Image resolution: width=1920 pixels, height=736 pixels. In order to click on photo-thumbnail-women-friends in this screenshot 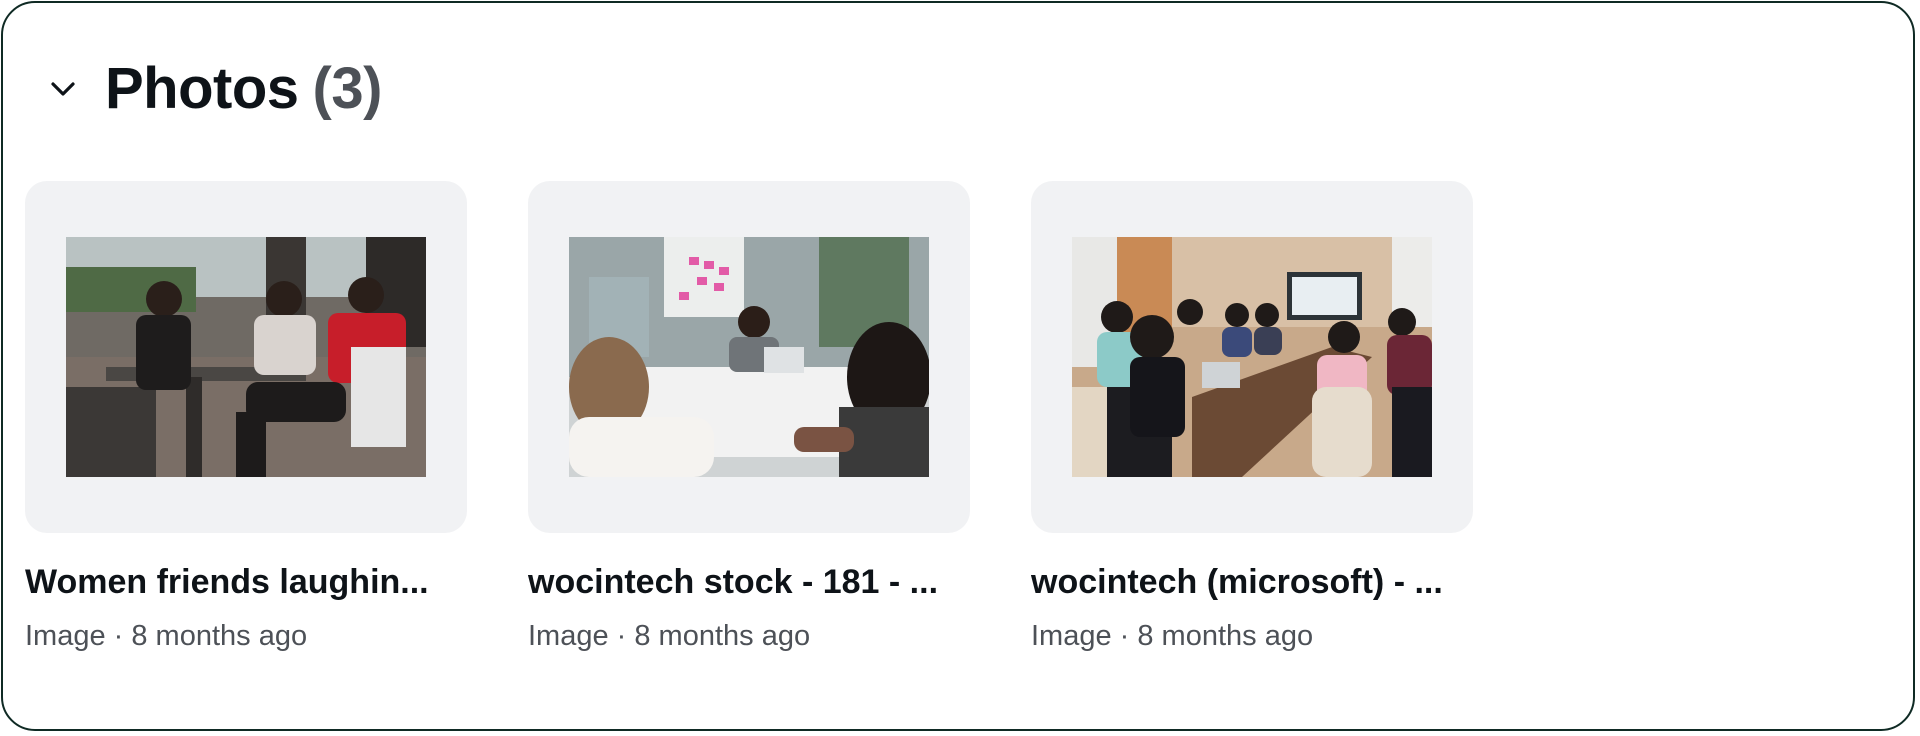, I will do `click(246, 357)`.